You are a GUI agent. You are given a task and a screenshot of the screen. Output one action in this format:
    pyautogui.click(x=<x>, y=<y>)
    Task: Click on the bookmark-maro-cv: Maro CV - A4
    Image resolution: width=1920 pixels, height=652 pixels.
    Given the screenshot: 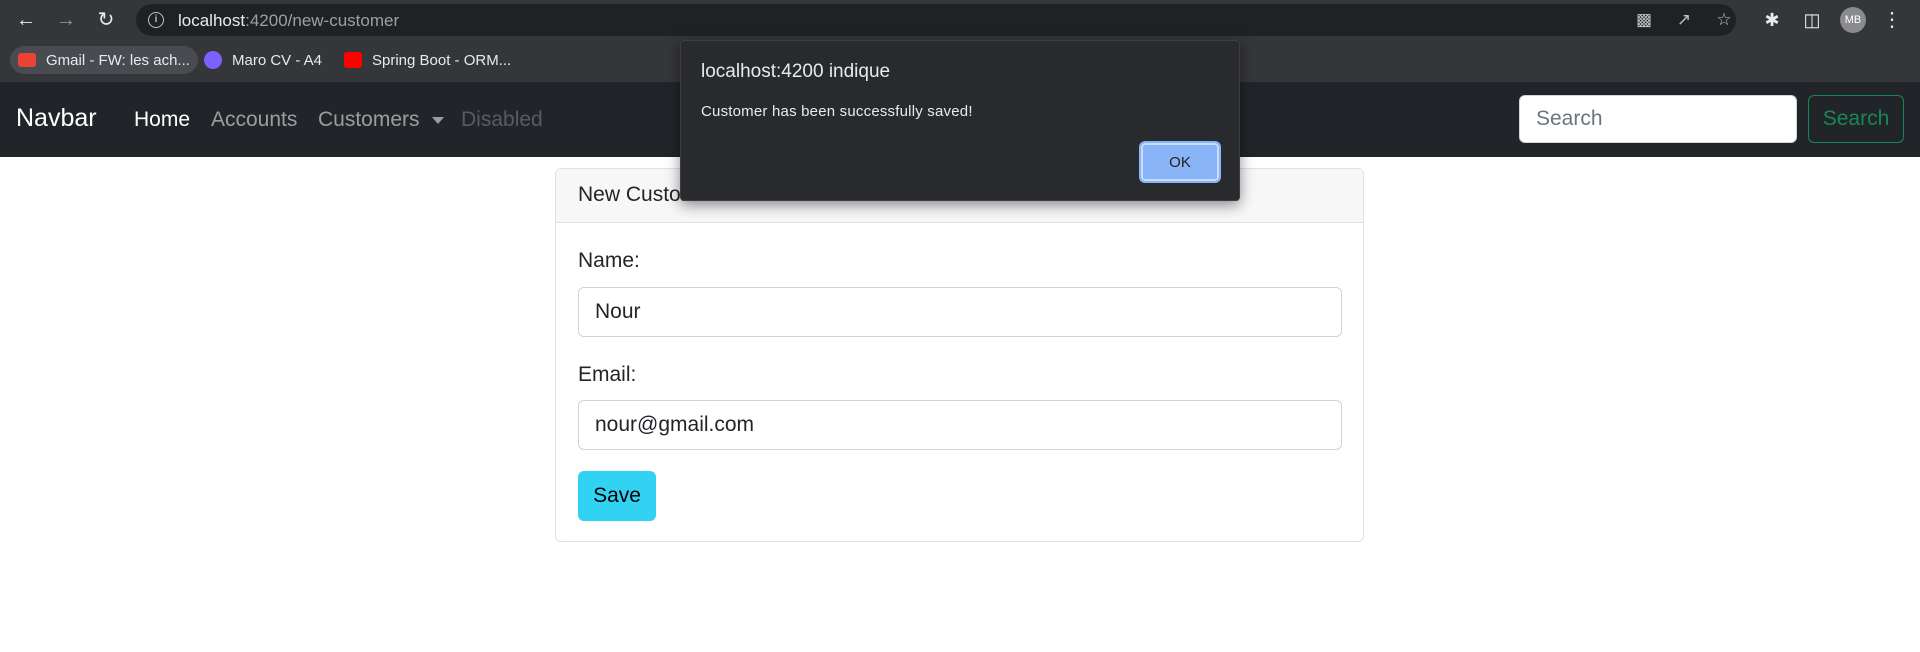 What is the action you would take?
    pyautogui.click(x=263, y=60)
    